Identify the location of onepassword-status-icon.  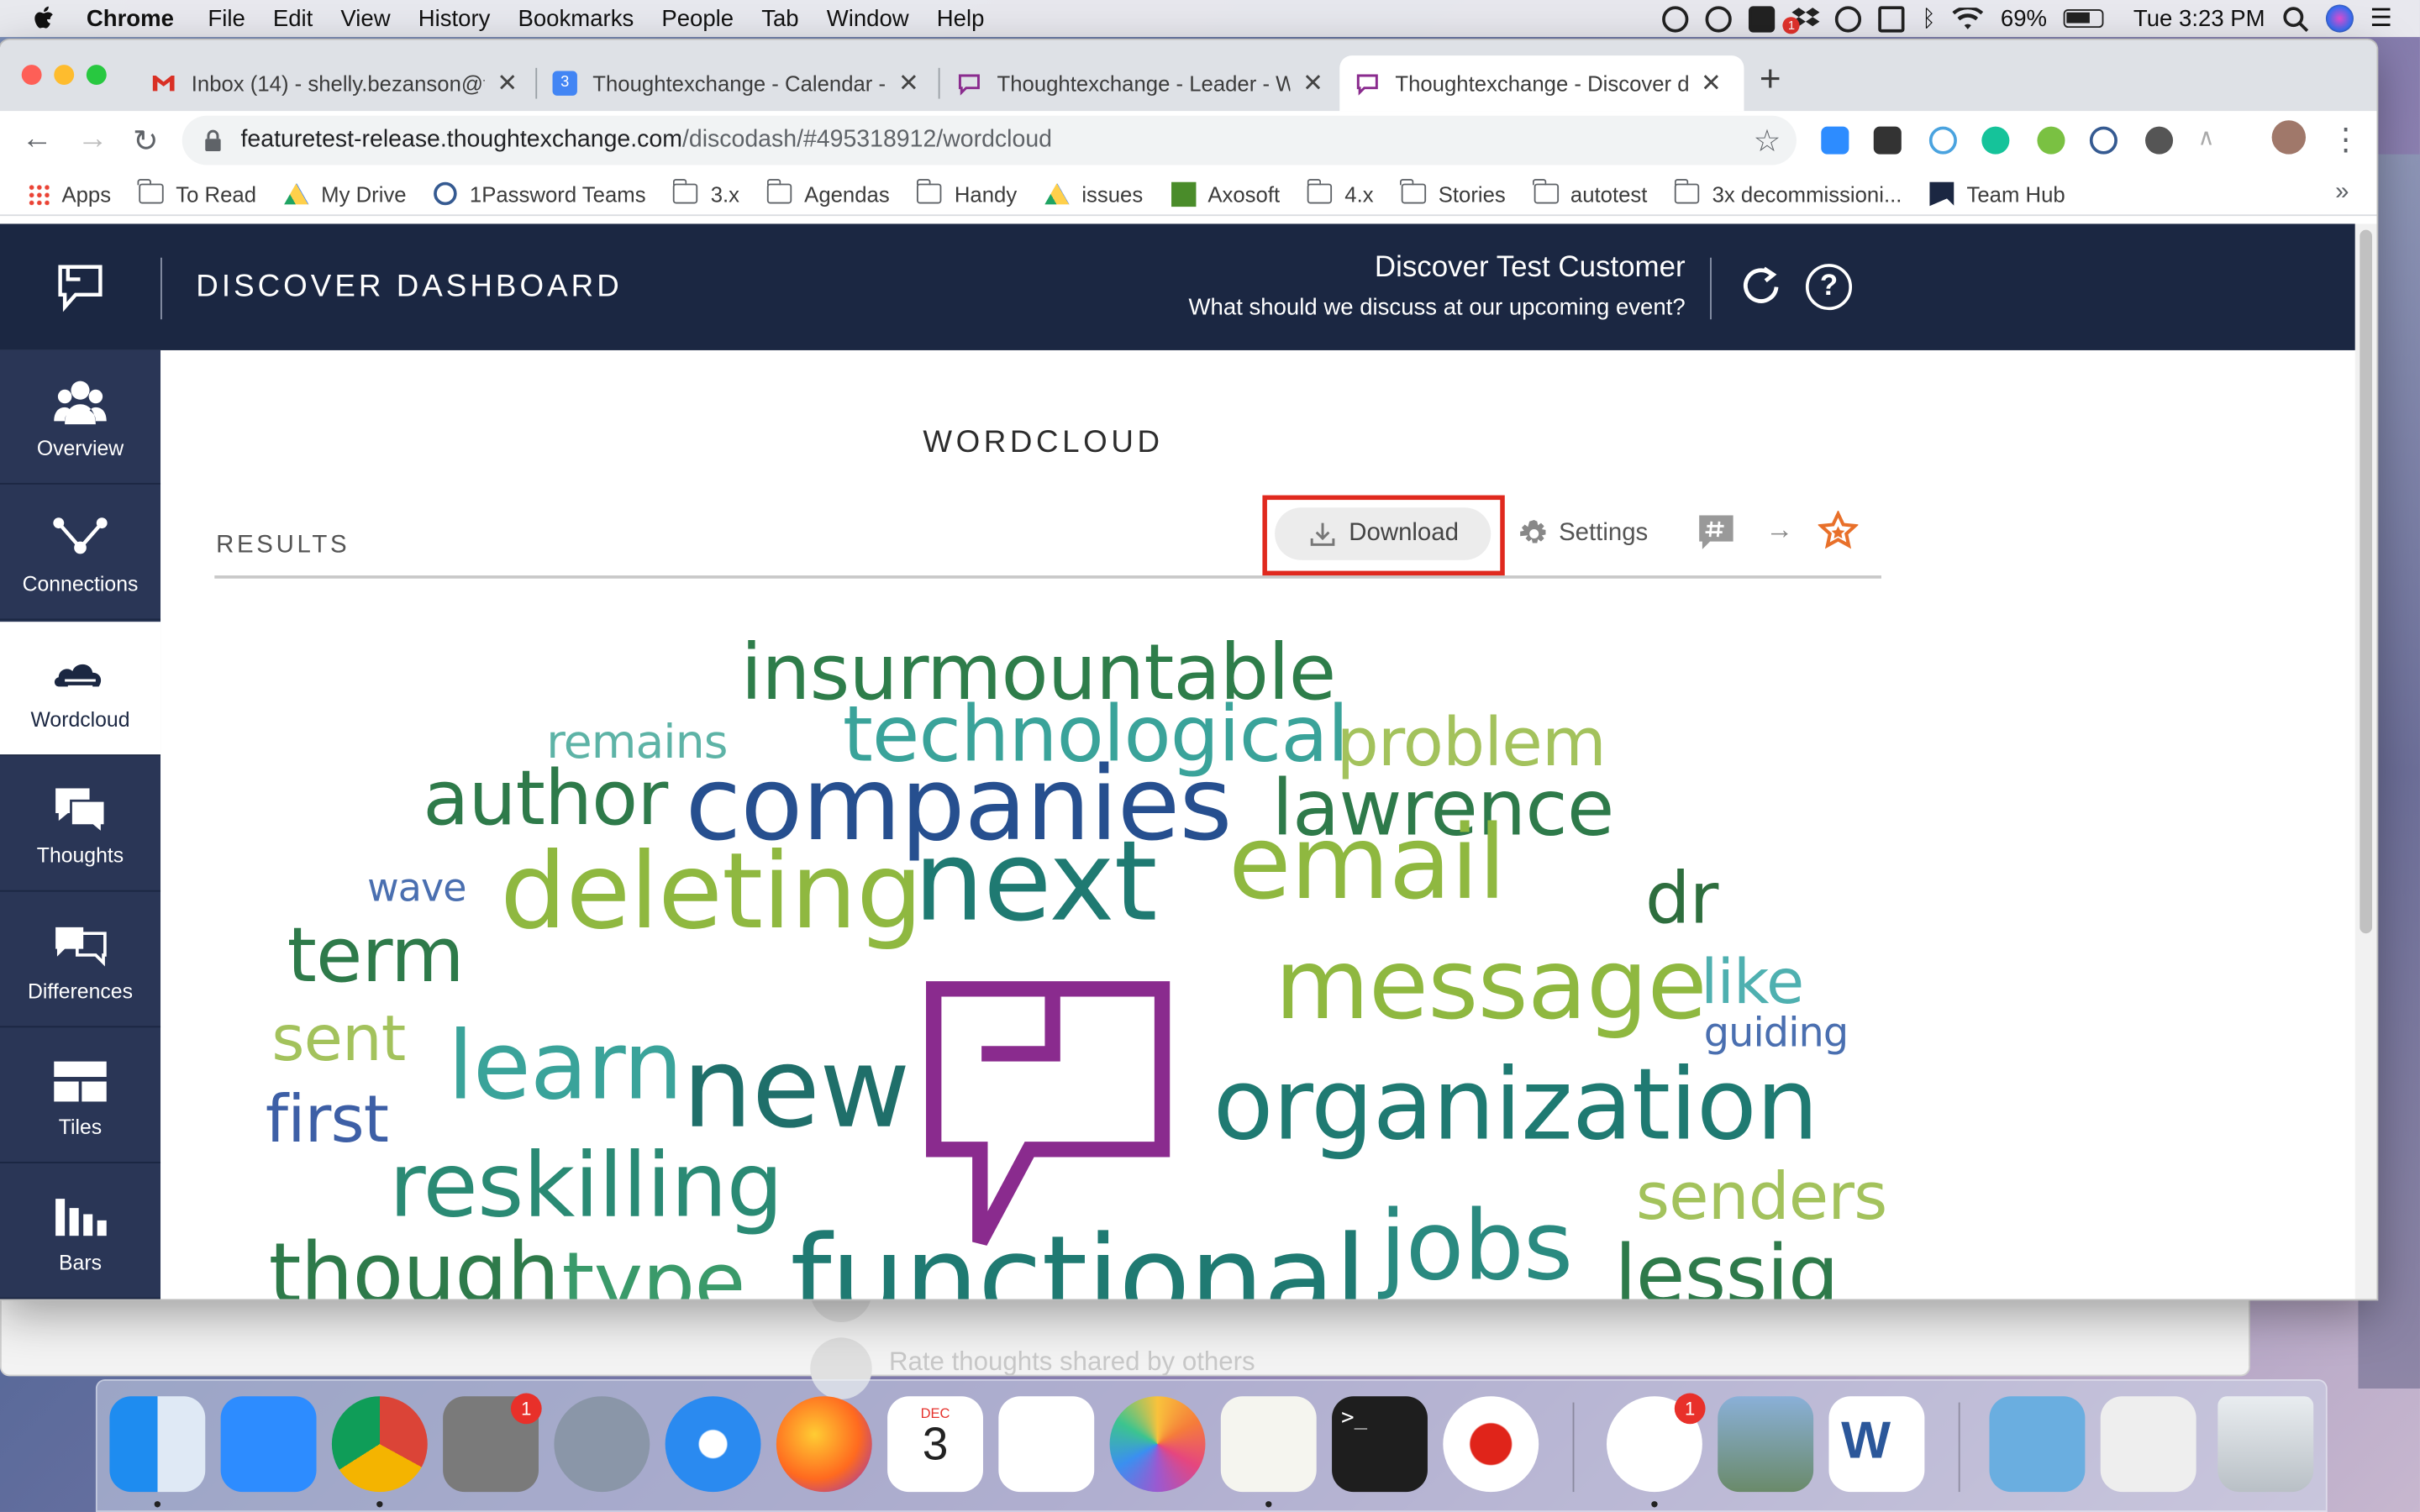
(1676, 18).